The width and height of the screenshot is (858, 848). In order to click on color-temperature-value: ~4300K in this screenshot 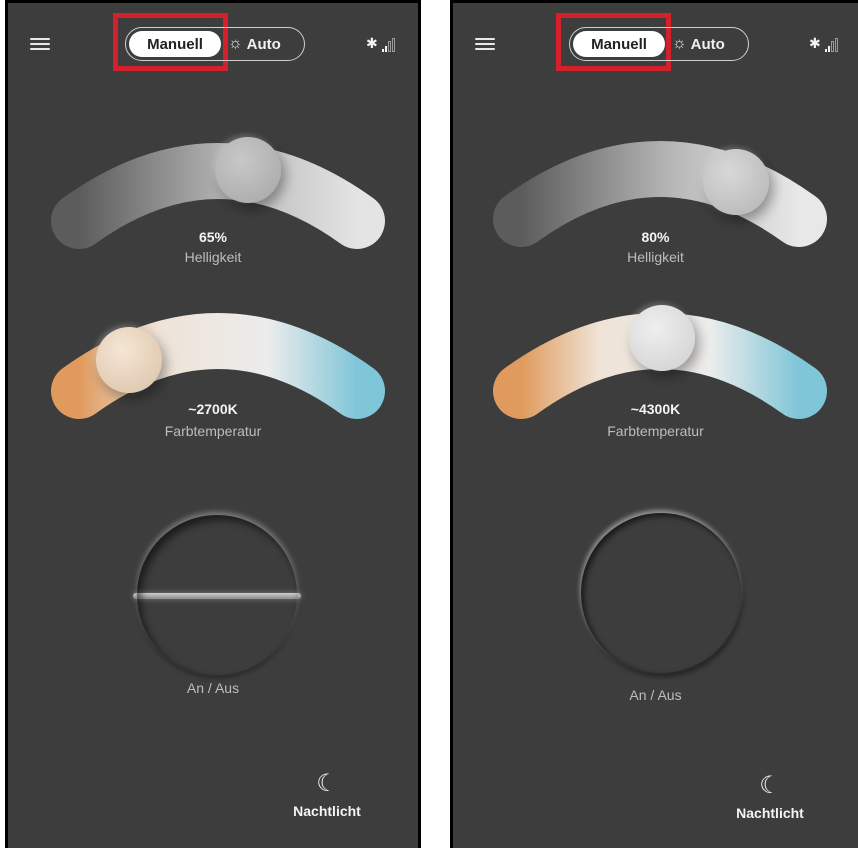, I will do `click(655, 409)`.